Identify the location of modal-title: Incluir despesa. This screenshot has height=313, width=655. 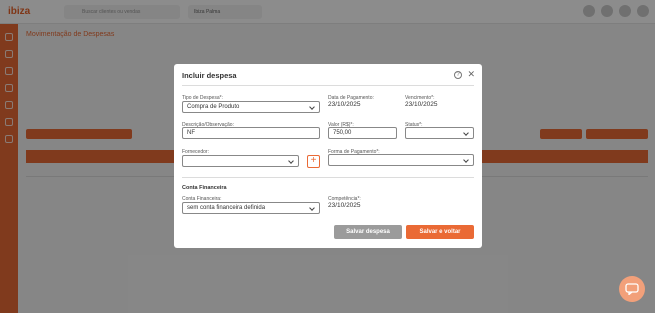
(209, 75).